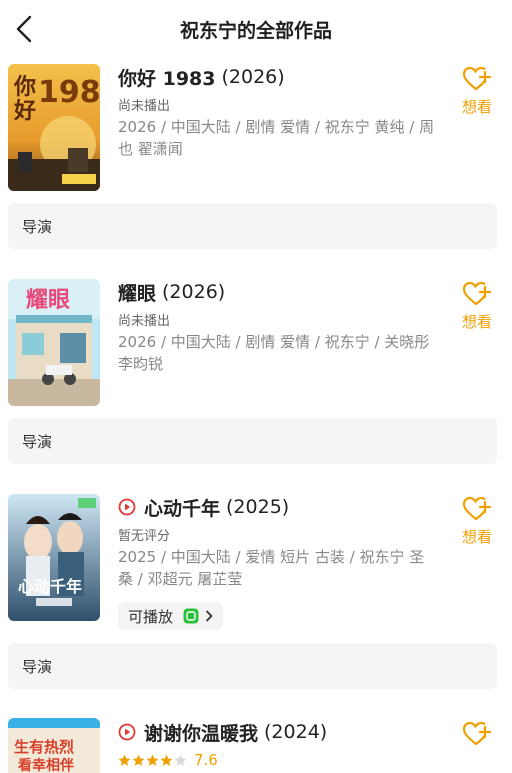 The width and height of the screenshot is (512, 773). I want to click on poster-image: 你 好 1983, so click(54, 127).